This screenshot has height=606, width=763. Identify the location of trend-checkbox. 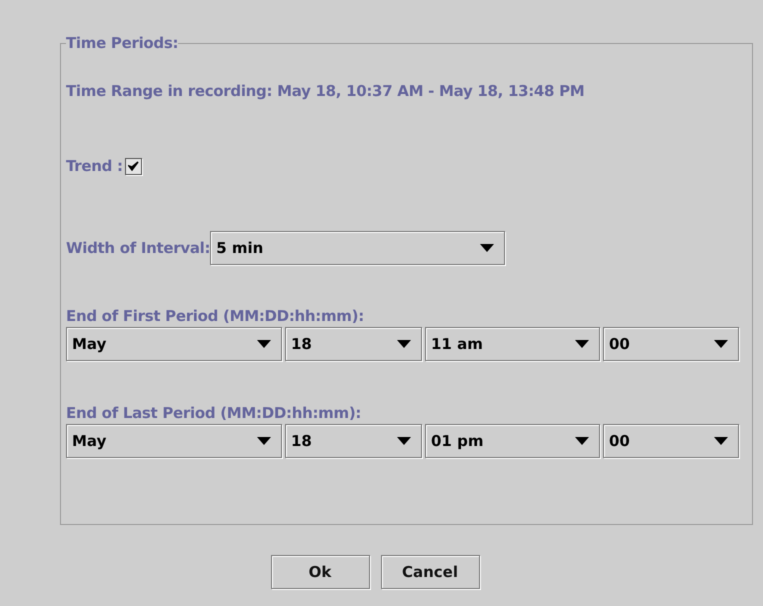
(133, 166).